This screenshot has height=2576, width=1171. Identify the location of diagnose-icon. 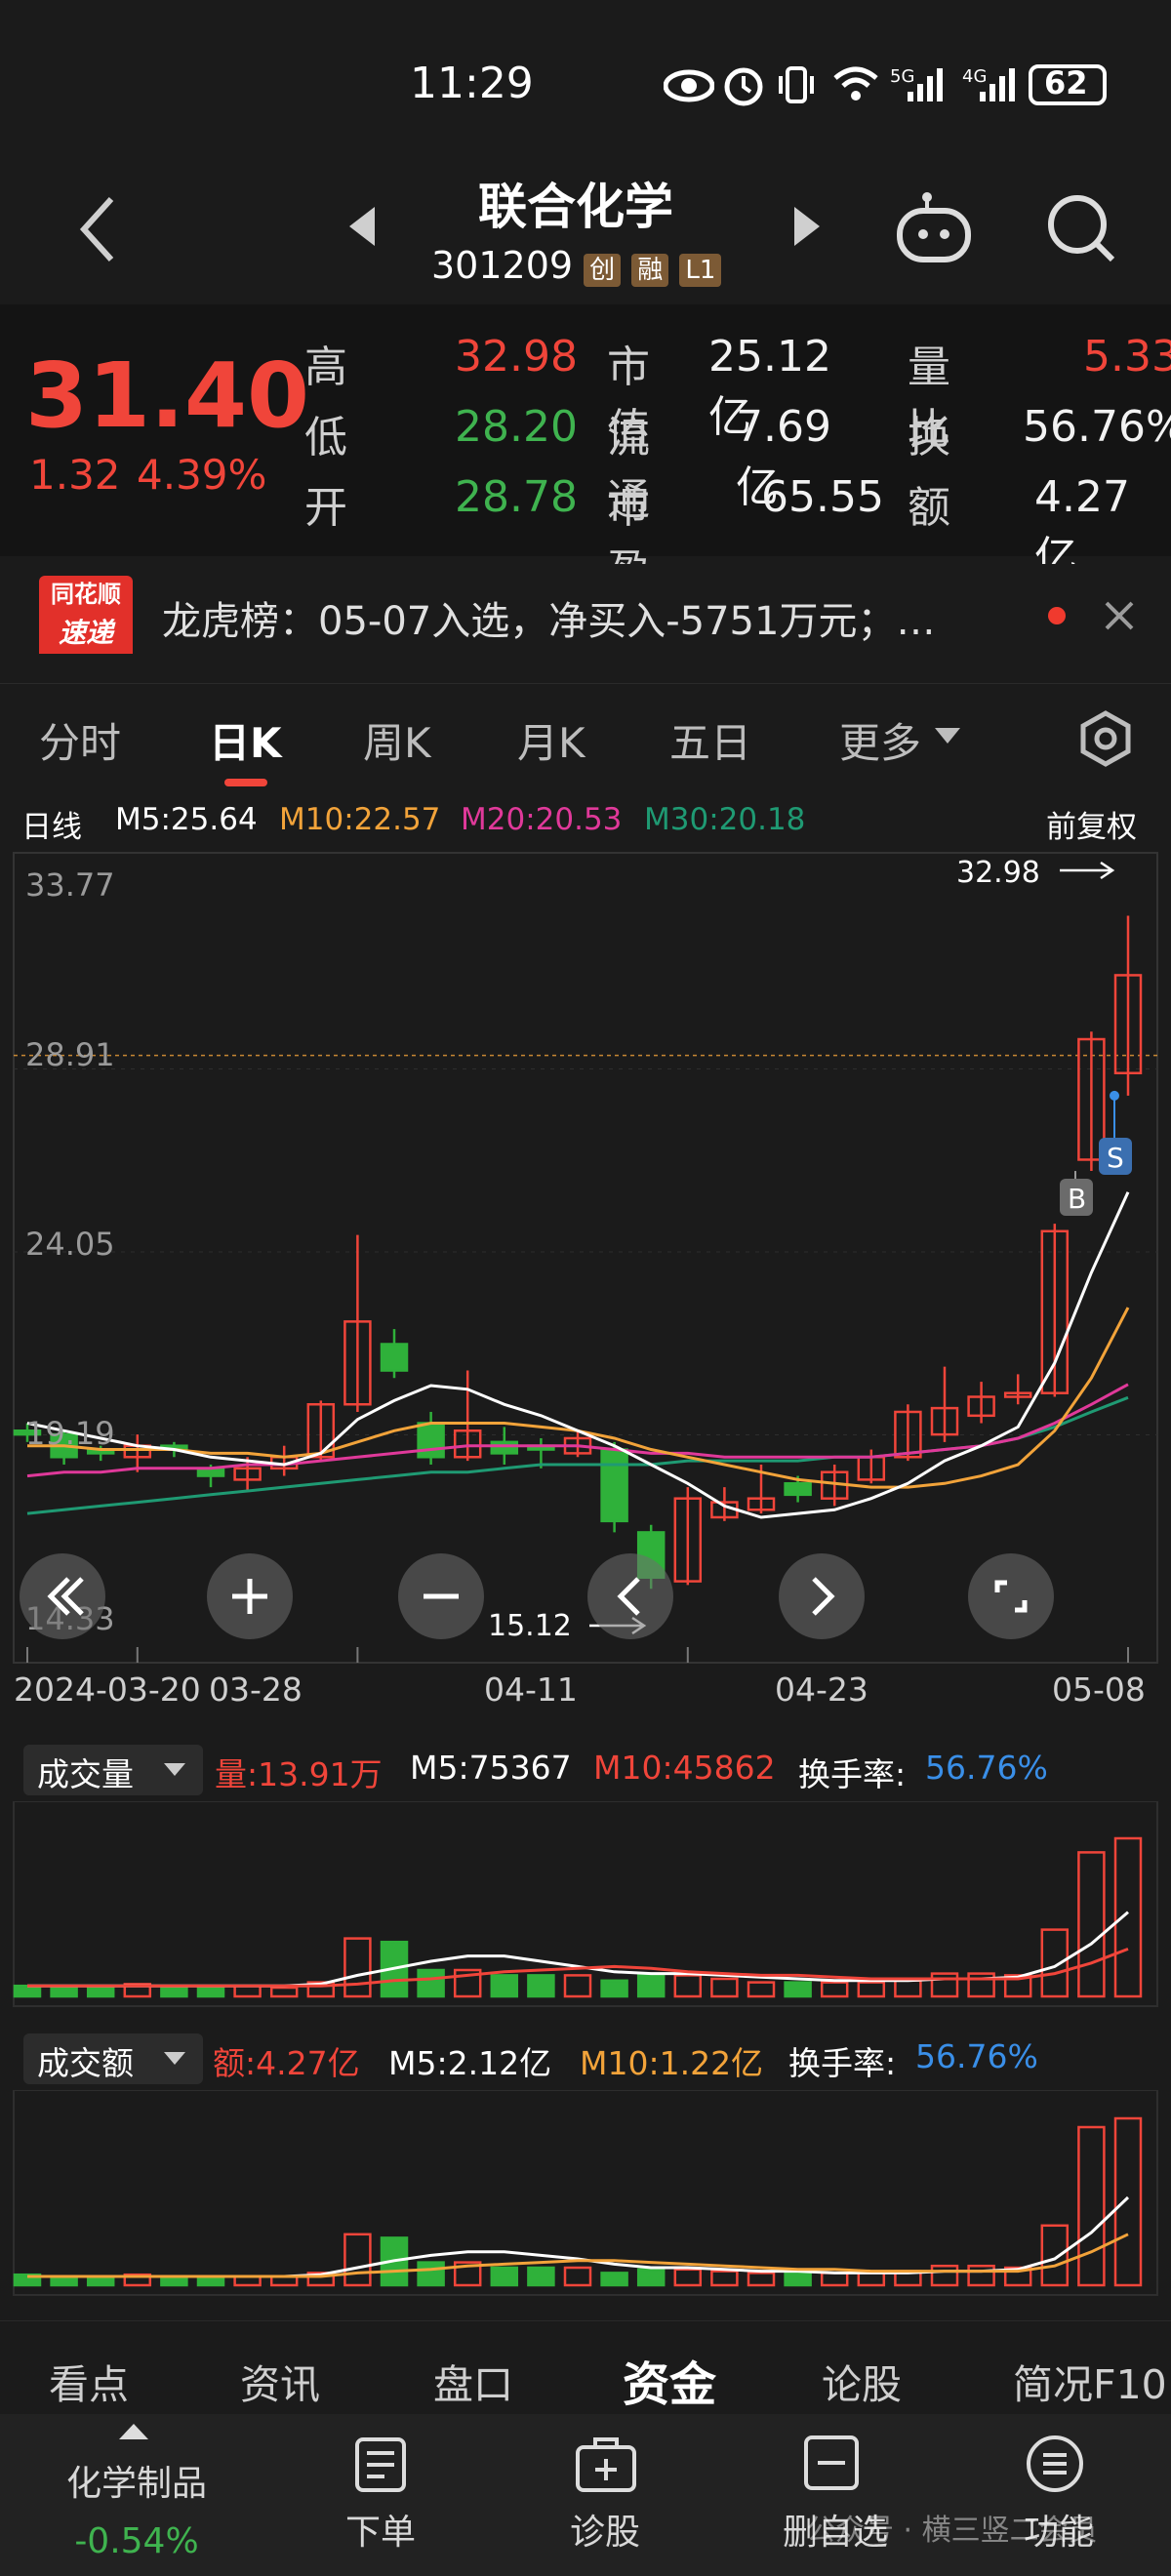
(606, 2466).